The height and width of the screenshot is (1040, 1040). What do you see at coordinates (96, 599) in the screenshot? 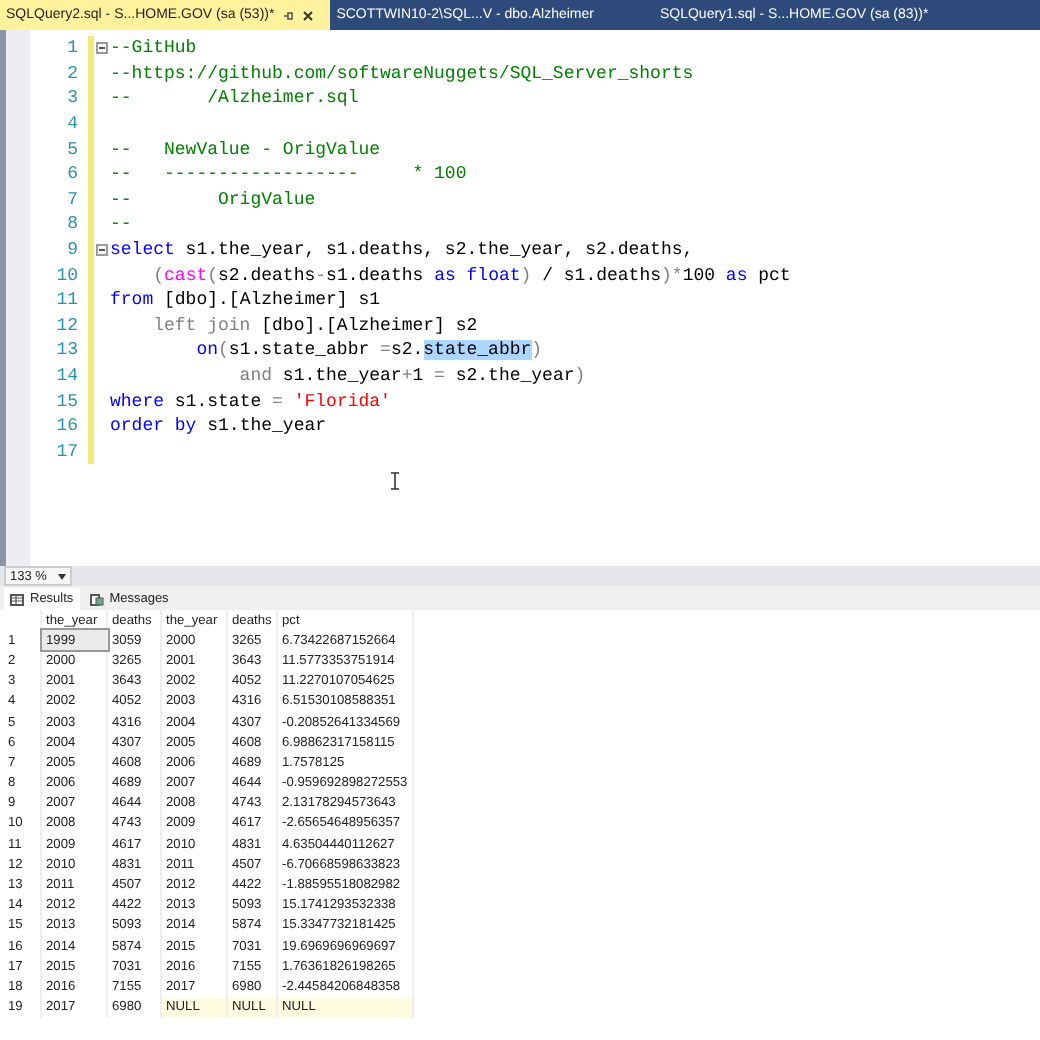
I see `document-icon` at bounding box center [96, 599].